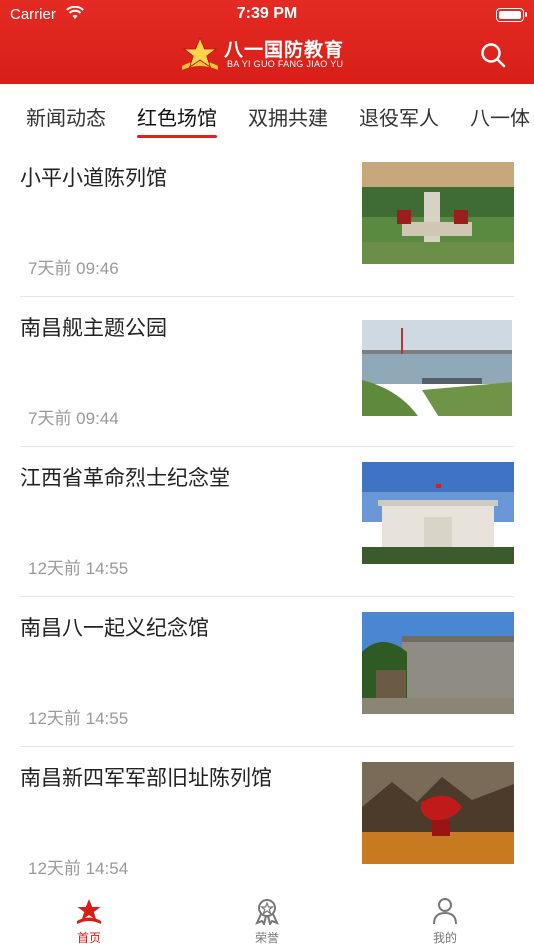 This screenshot has height=950, width=534. I want to click on tab-double-support: 双拥共建, so click(288, 116).